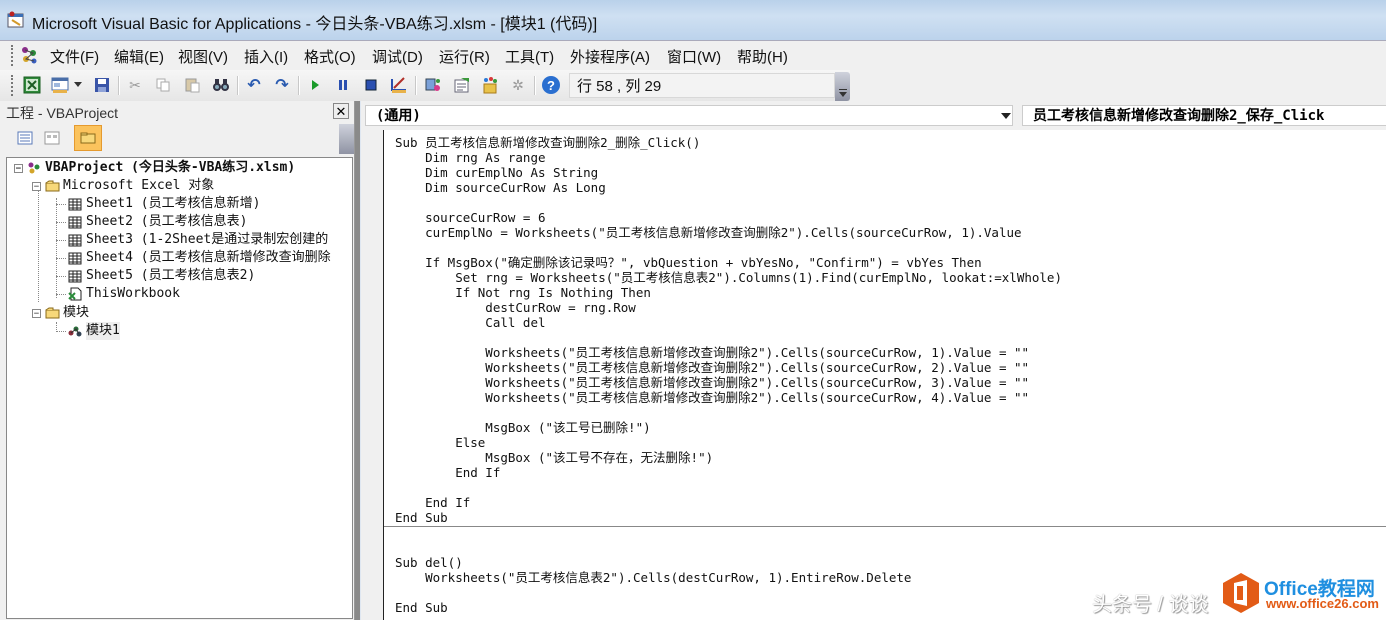 This screenshot has height=620, width=1386. What do you see at coordinates (371, 85) in the screenshot?
I see `reset-icon` at bounding box center [371, 85].